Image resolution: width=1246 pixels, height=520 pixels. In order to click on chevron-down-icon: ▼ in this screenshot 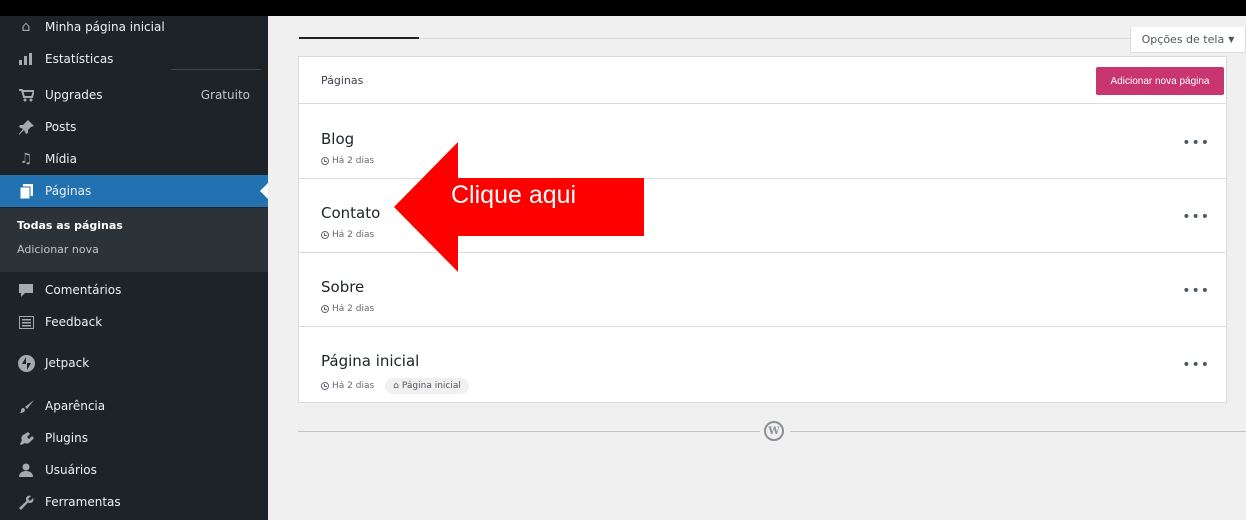, I will do `click(1231, 39)`.